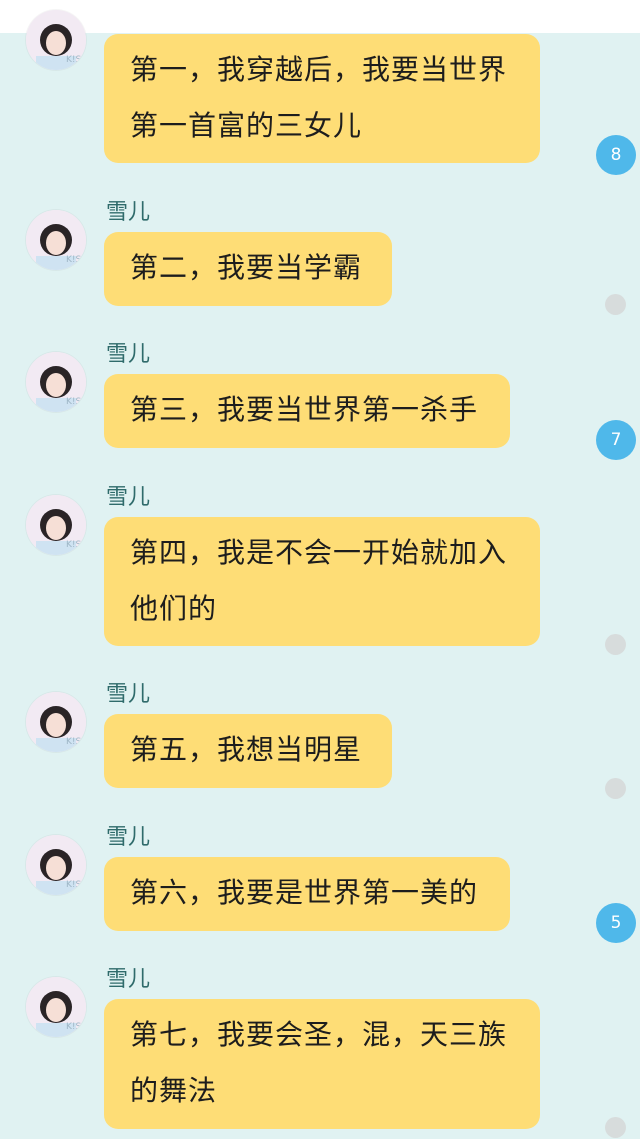  I want to click on unread-badge: 7, so click(616, 440).